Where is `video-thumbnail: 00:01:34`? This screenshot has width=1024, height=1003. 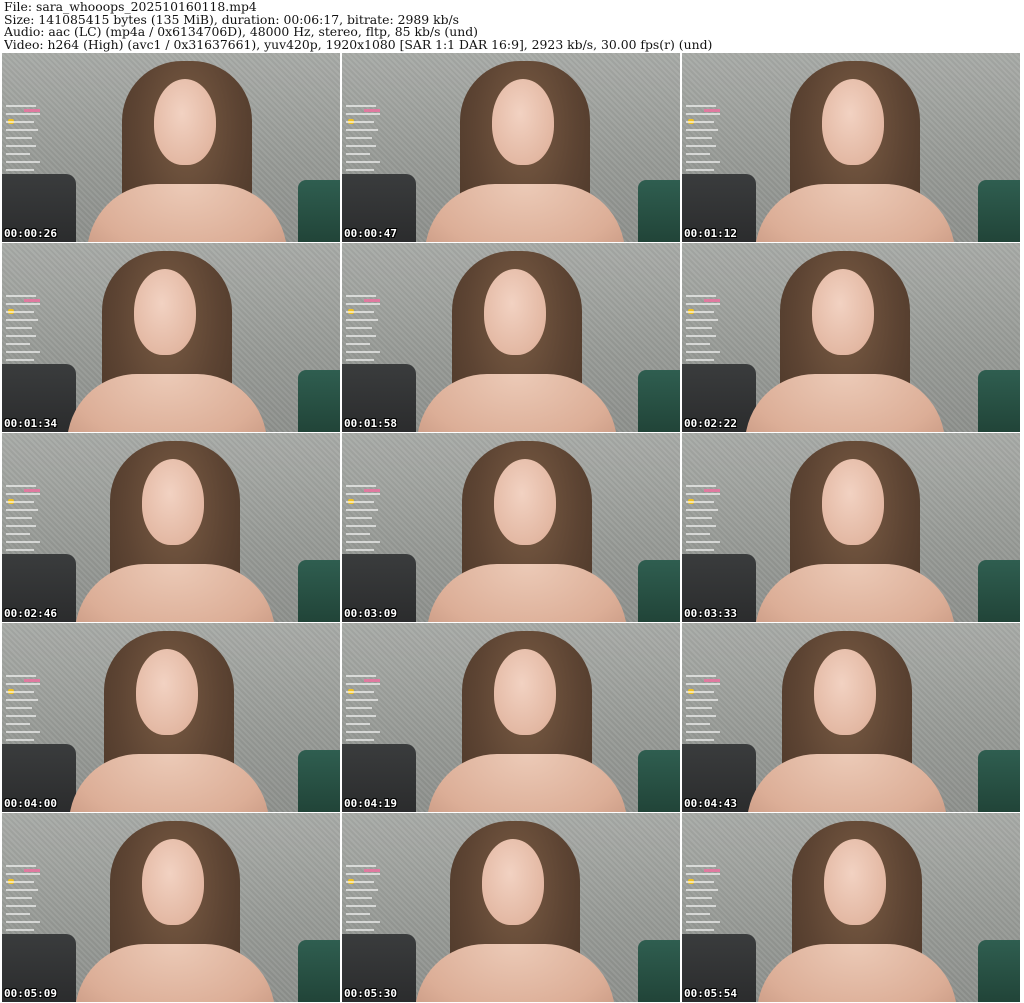 video-thumbnail: 00:01:34 is located at coordinates (171, 337).